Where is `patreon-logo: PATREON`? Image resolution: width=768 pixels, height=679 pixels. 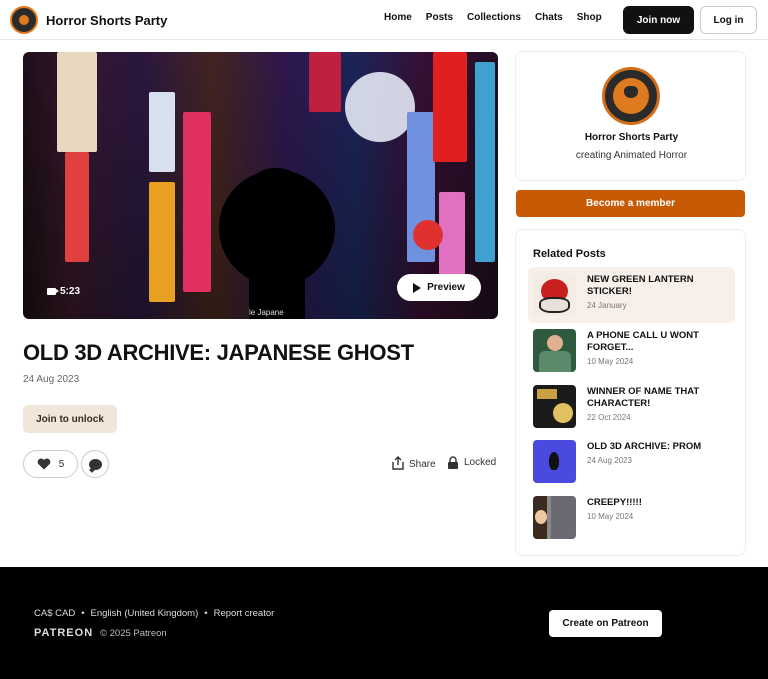 patreon-logo: PATREON is located at coordinates (63, 633).